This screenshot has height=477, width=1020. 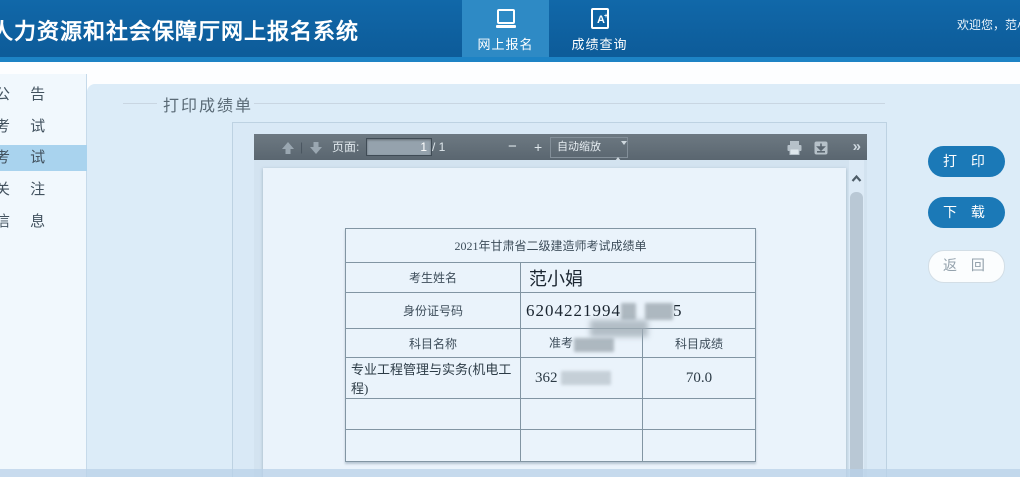 What do you see at coordinates (433, 310) in the screenshot?
I see `id-label: 身份证号码` at bounding box center [433, 310].